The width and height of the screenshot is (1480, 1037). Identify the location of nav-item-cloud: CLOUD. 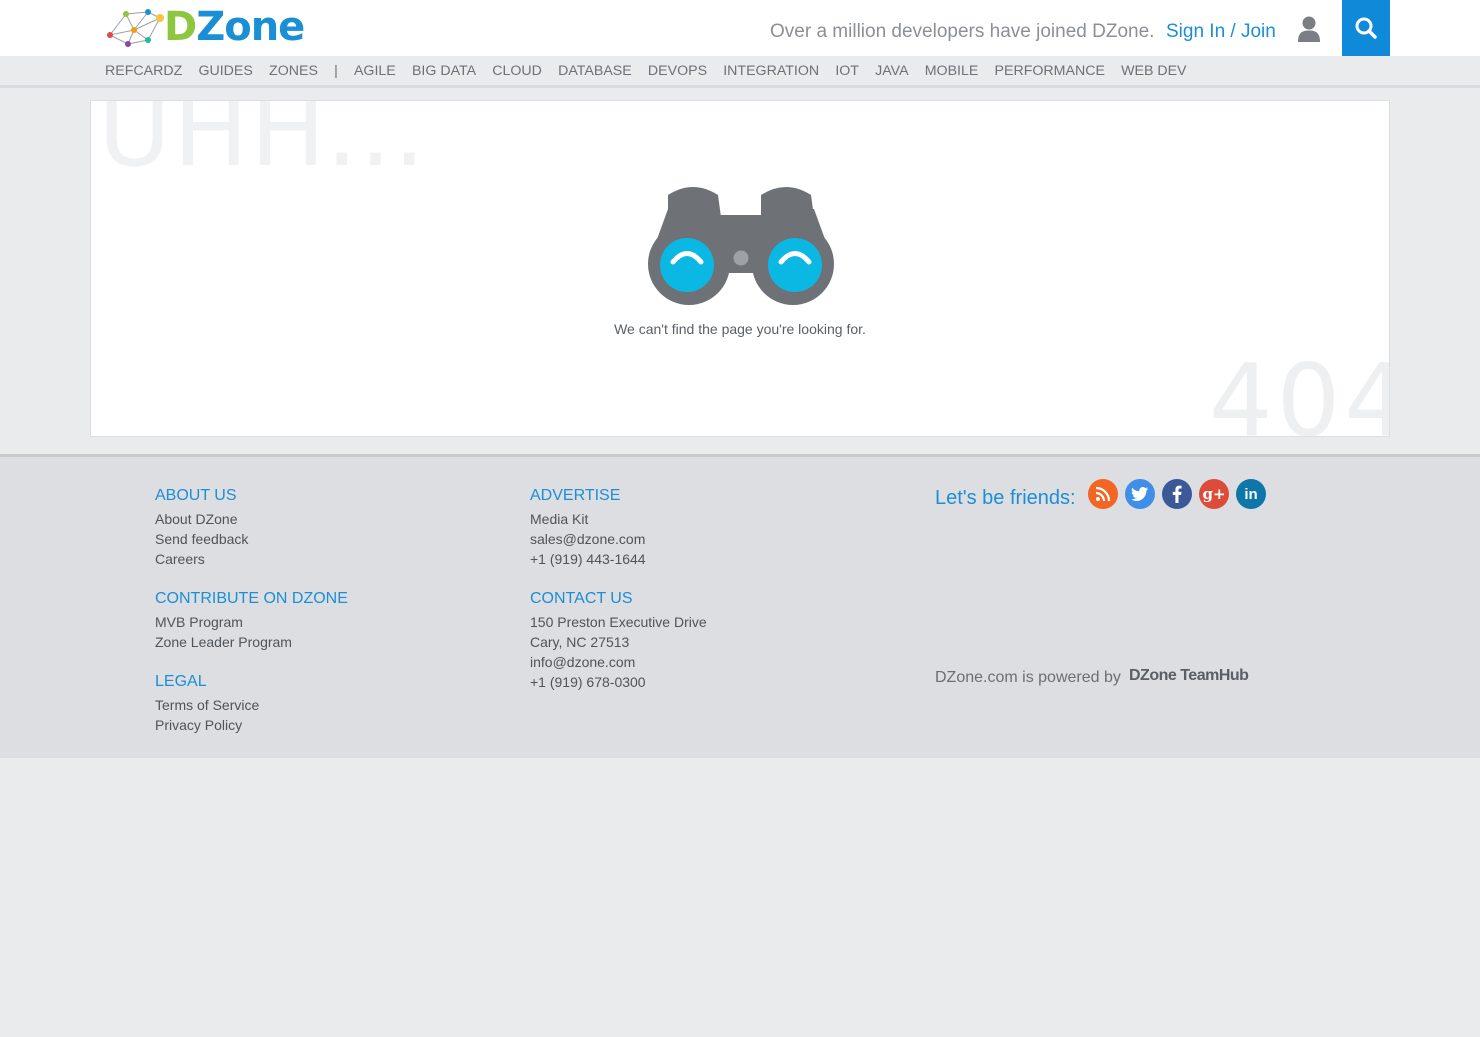
(517, 71).